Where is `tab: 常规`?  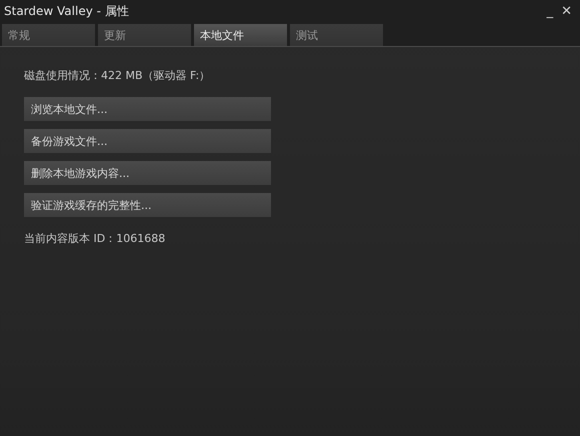 tab: 常规 is located at coordinates (48, 35).